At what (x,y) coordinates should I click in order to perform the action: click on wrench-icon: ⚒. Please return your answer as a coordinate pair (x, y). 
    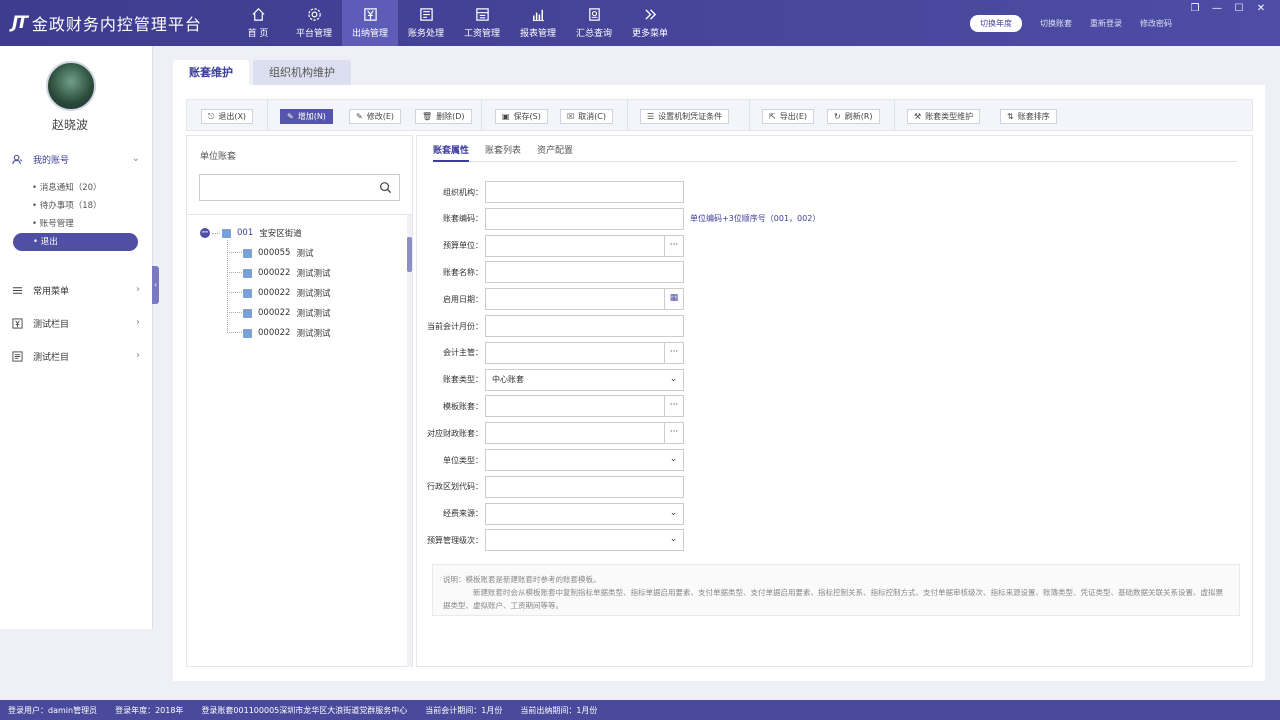
    Looking at the image, I should click on (918, 116).